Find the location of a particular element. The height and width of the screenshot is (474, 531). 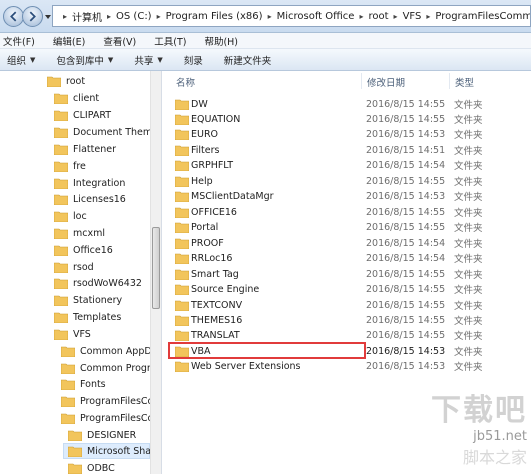

tree-item-label: rsodWoW6432 is located at coordinates (107, 283).